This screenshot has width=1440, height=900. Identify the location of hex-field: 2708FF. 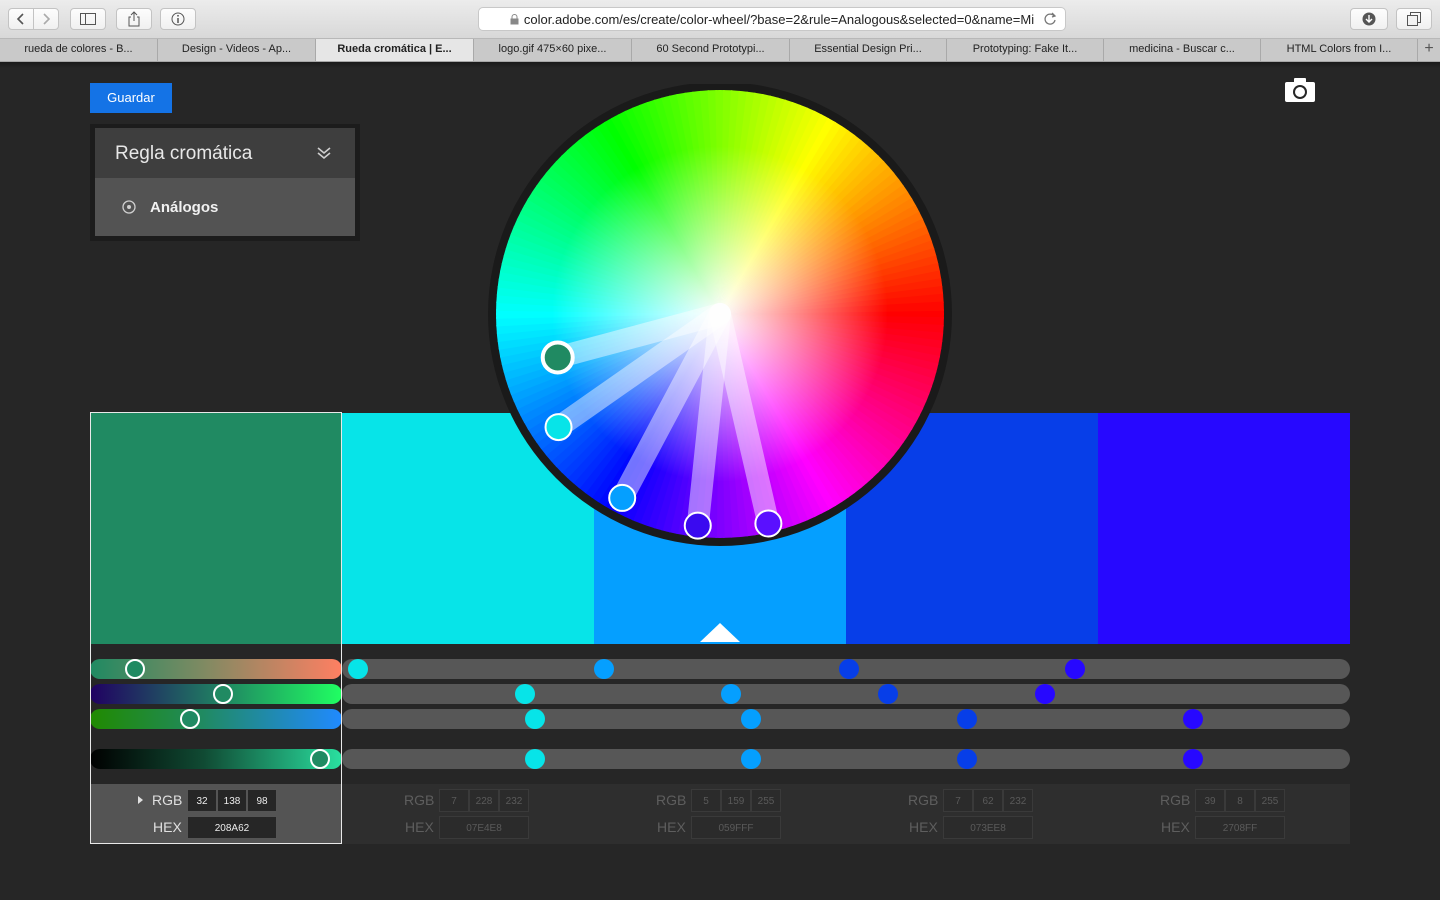
(1240, 827).